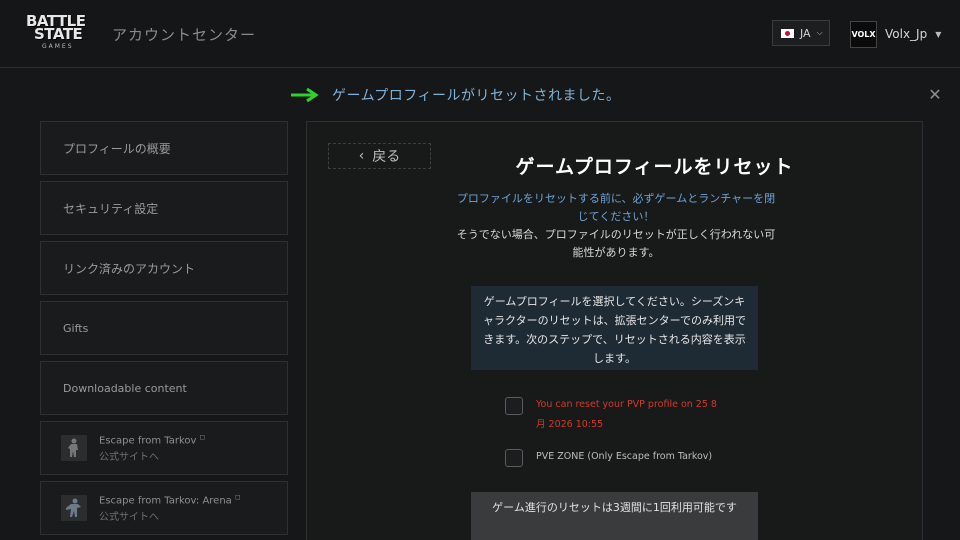 This screenshot has width=960, height=540. What do you see at coordinates (184, 35) in the screenshot?
I see `app-title: アカウントセンター` at bounding box center [184, 35].